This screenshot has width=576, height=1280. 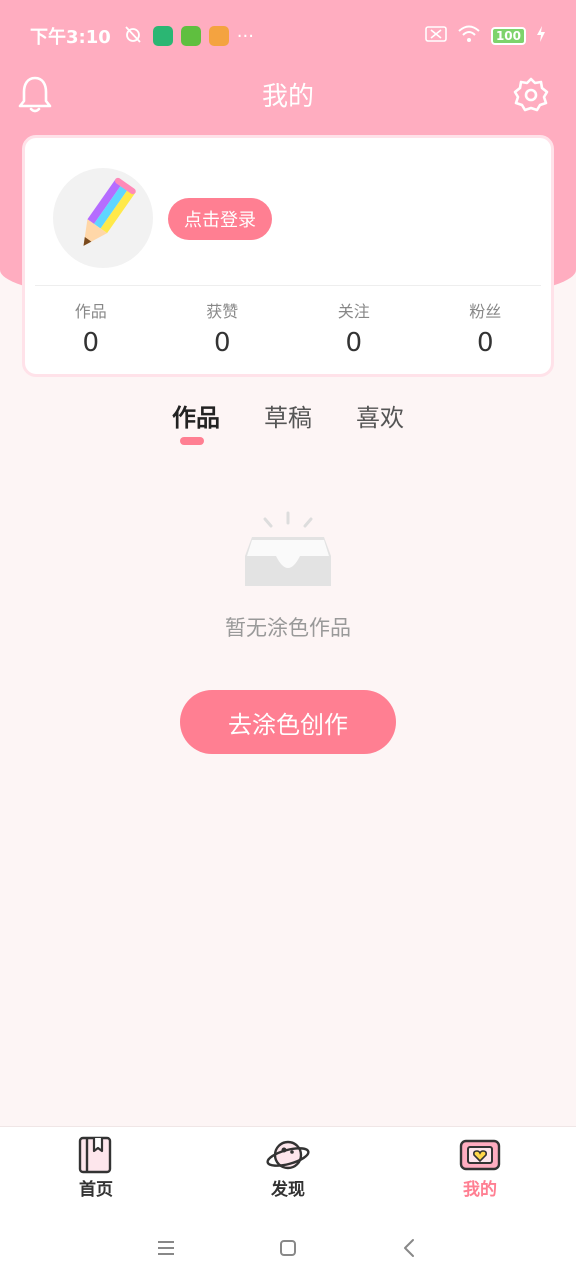 I want to click on planet-icon, so click(x=288, y=1155).